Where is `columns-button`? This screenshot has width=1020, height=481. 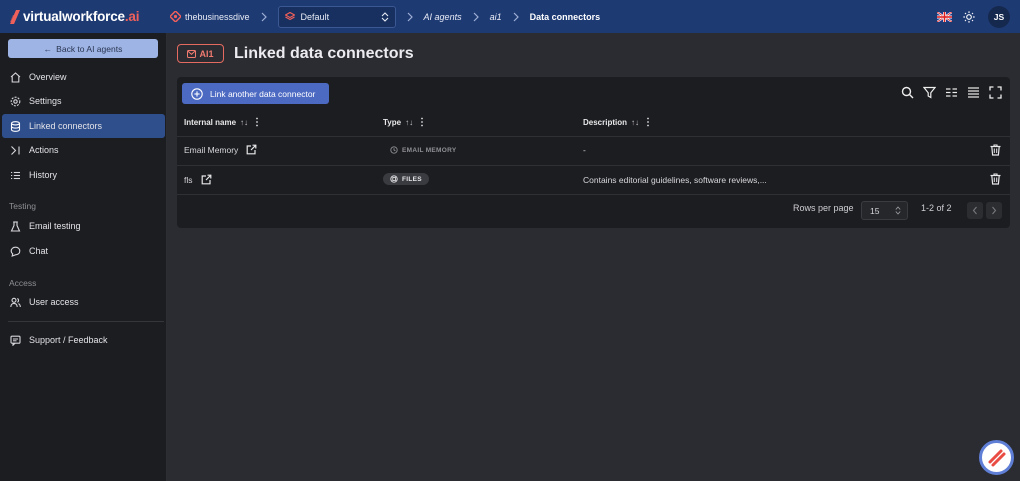
columns-button is located at coordinates (951, 92).